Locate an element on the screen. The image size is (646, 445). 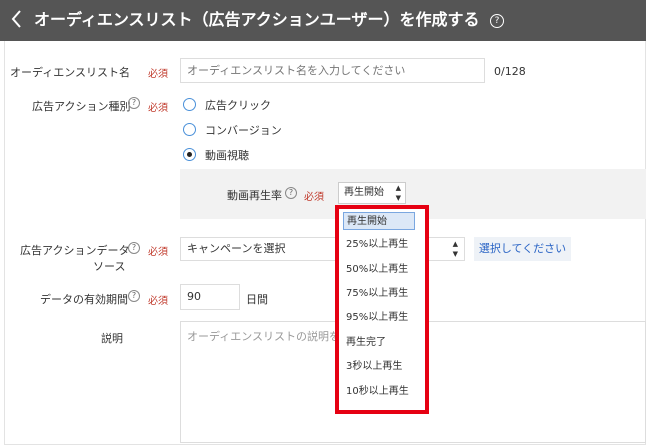
dropdown-option: 再生開始 is located at coordinates (379, 221).